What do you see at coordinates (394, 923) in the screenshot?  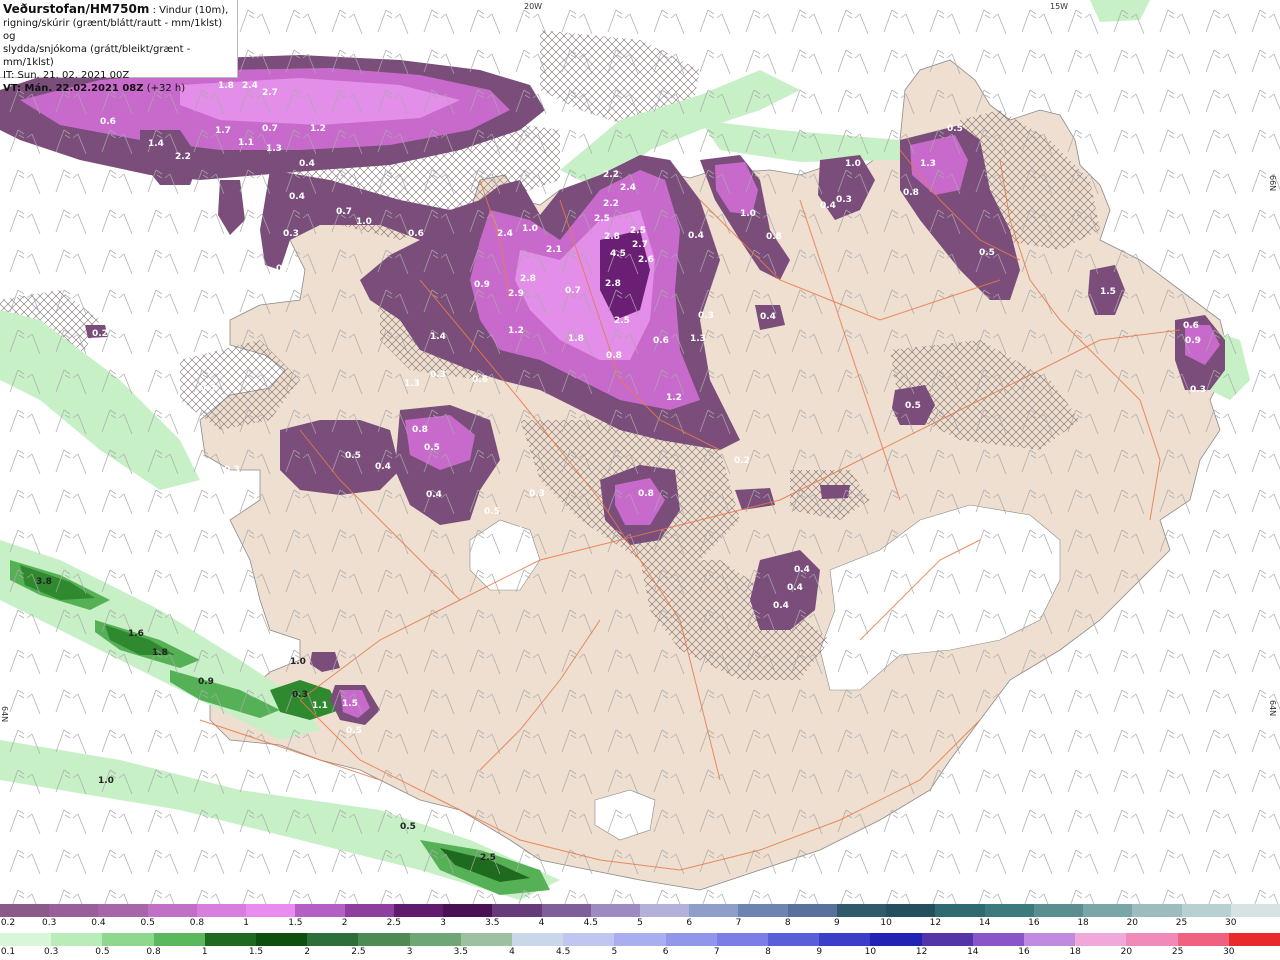 I see `snow-legend-label: 2.5` at bounding box center [394, 923].